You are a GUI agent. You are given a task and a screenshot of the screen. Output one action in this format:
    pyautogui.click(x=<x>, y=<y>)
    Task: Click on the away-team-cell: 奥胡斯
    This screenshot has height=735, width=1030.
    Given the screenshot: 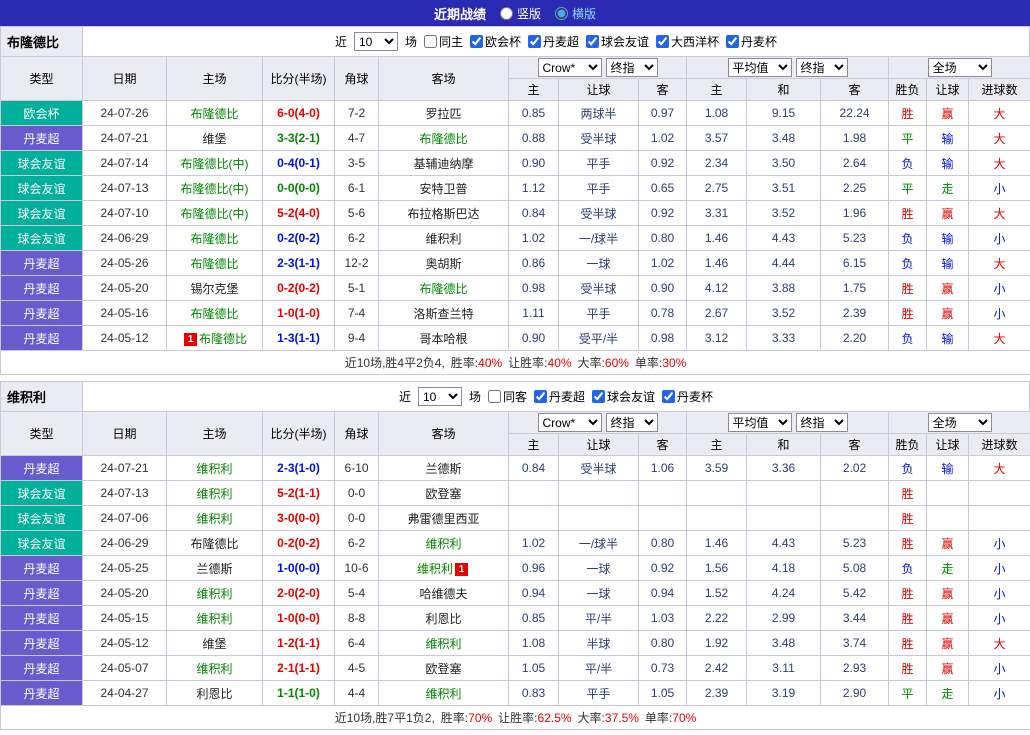 What is the action you would take?
    pyautogui.click(x=443, y=263)
    